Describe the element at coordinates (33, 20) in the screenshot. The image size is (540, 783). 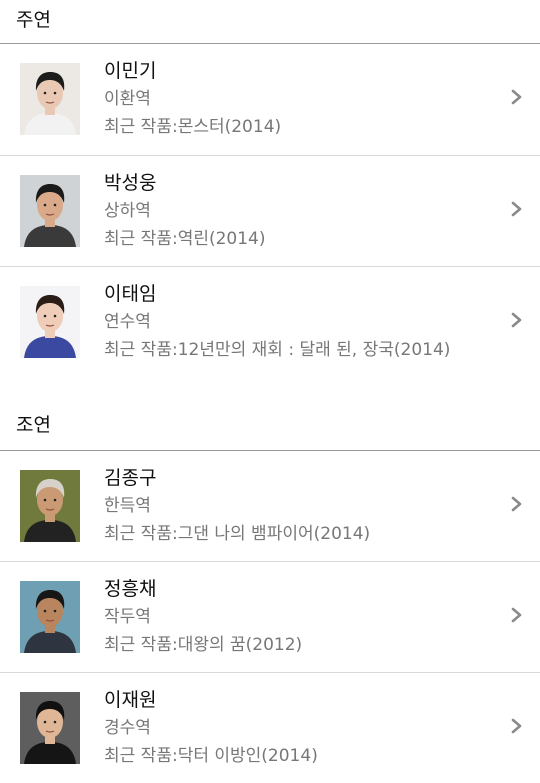
I see `section-header-main-cast: 주연` at that location.